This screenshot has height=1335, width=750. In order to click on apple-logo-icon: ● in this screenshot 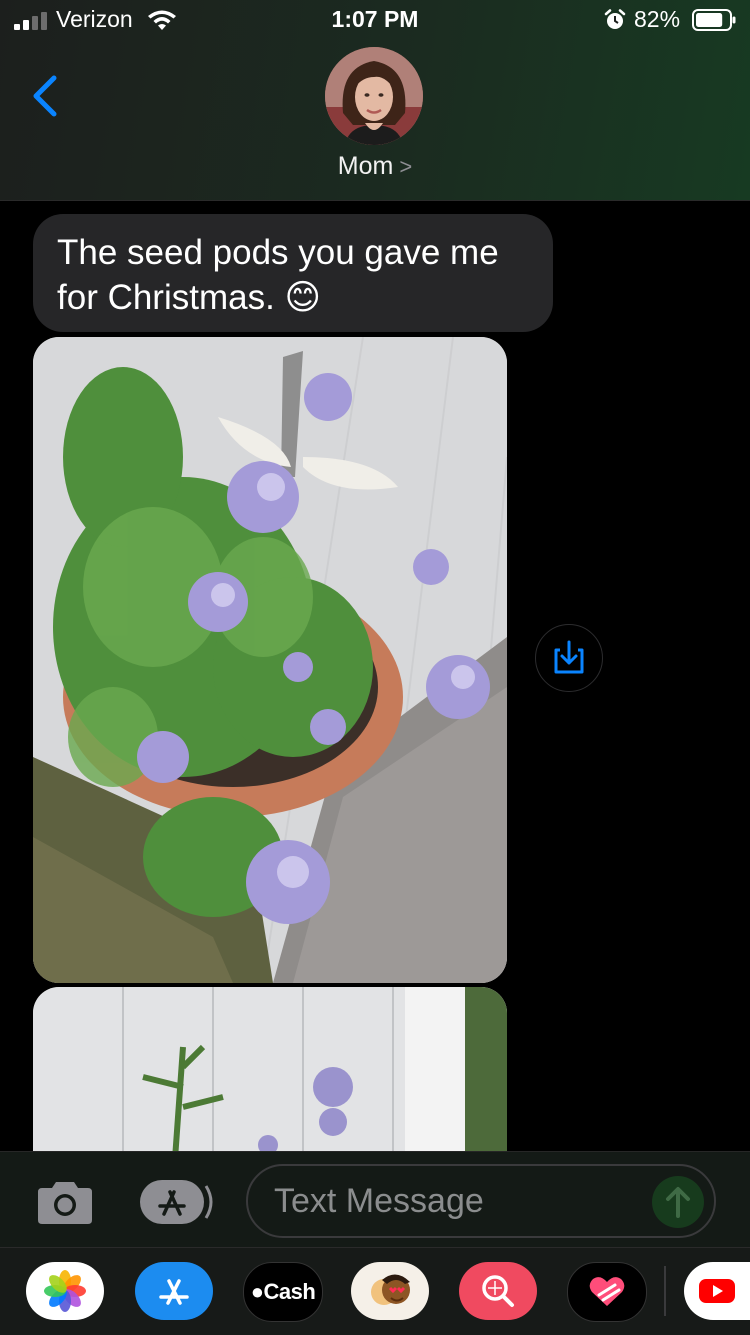, I will do `click(257, 1291)`.